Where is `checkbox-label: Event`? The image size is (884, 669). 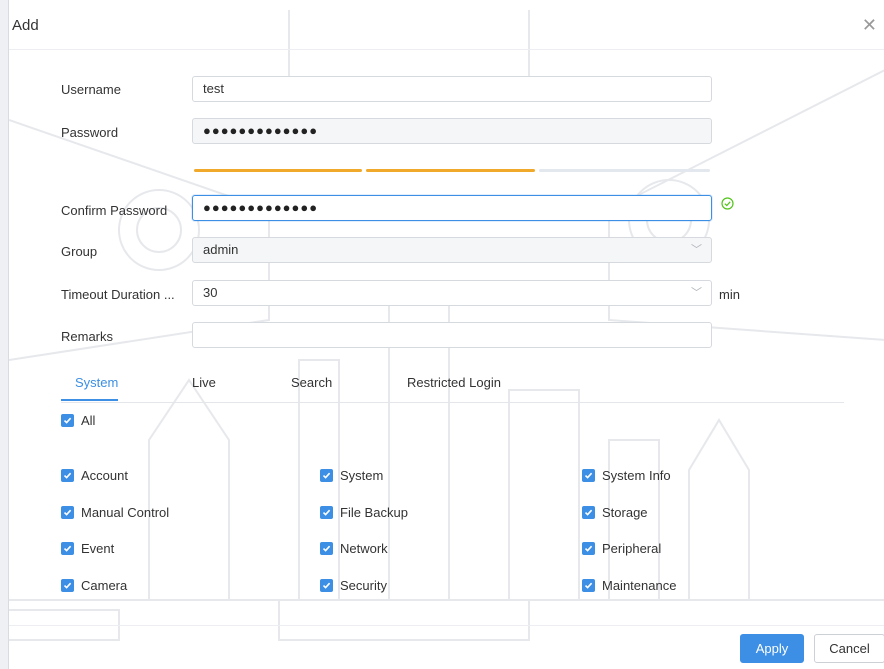 checkbox-label: Event is located at coordinates (98, 548).